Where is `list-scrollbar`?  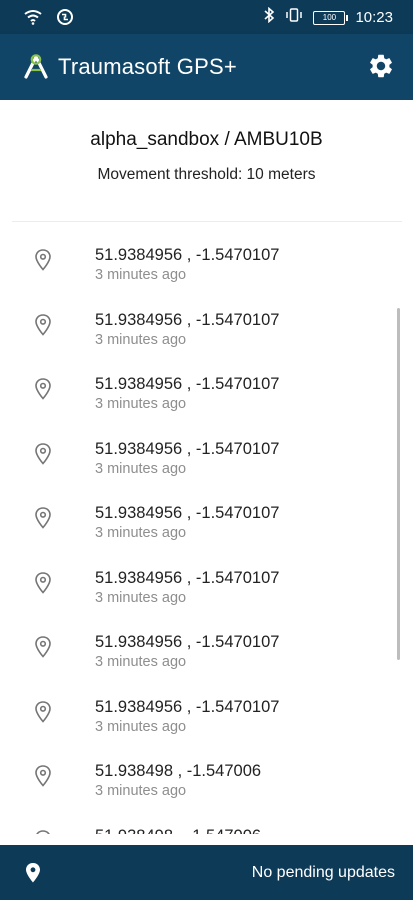 list-scrollbar is located at coordinates (398, 484).